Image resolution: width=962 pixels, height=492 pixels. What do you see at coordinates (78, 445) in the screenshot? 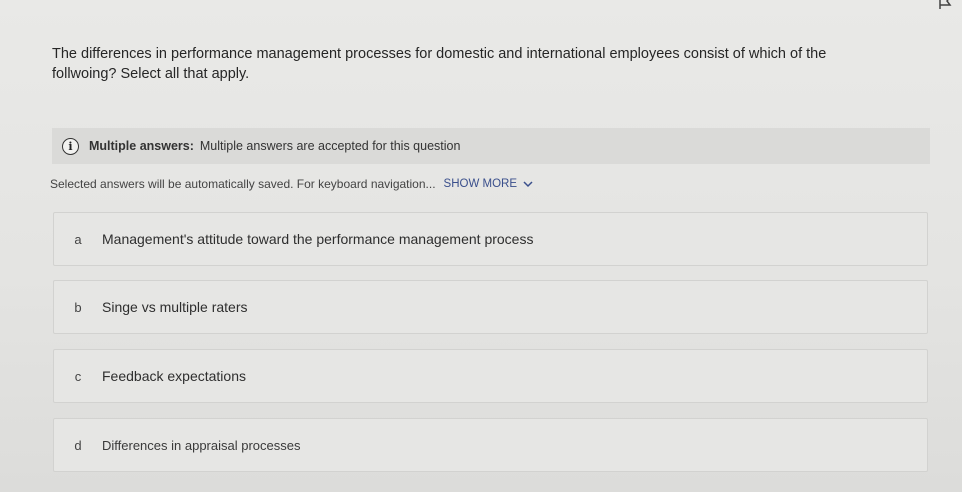
I see `option-letter: d` at bounding box center [78, 445].